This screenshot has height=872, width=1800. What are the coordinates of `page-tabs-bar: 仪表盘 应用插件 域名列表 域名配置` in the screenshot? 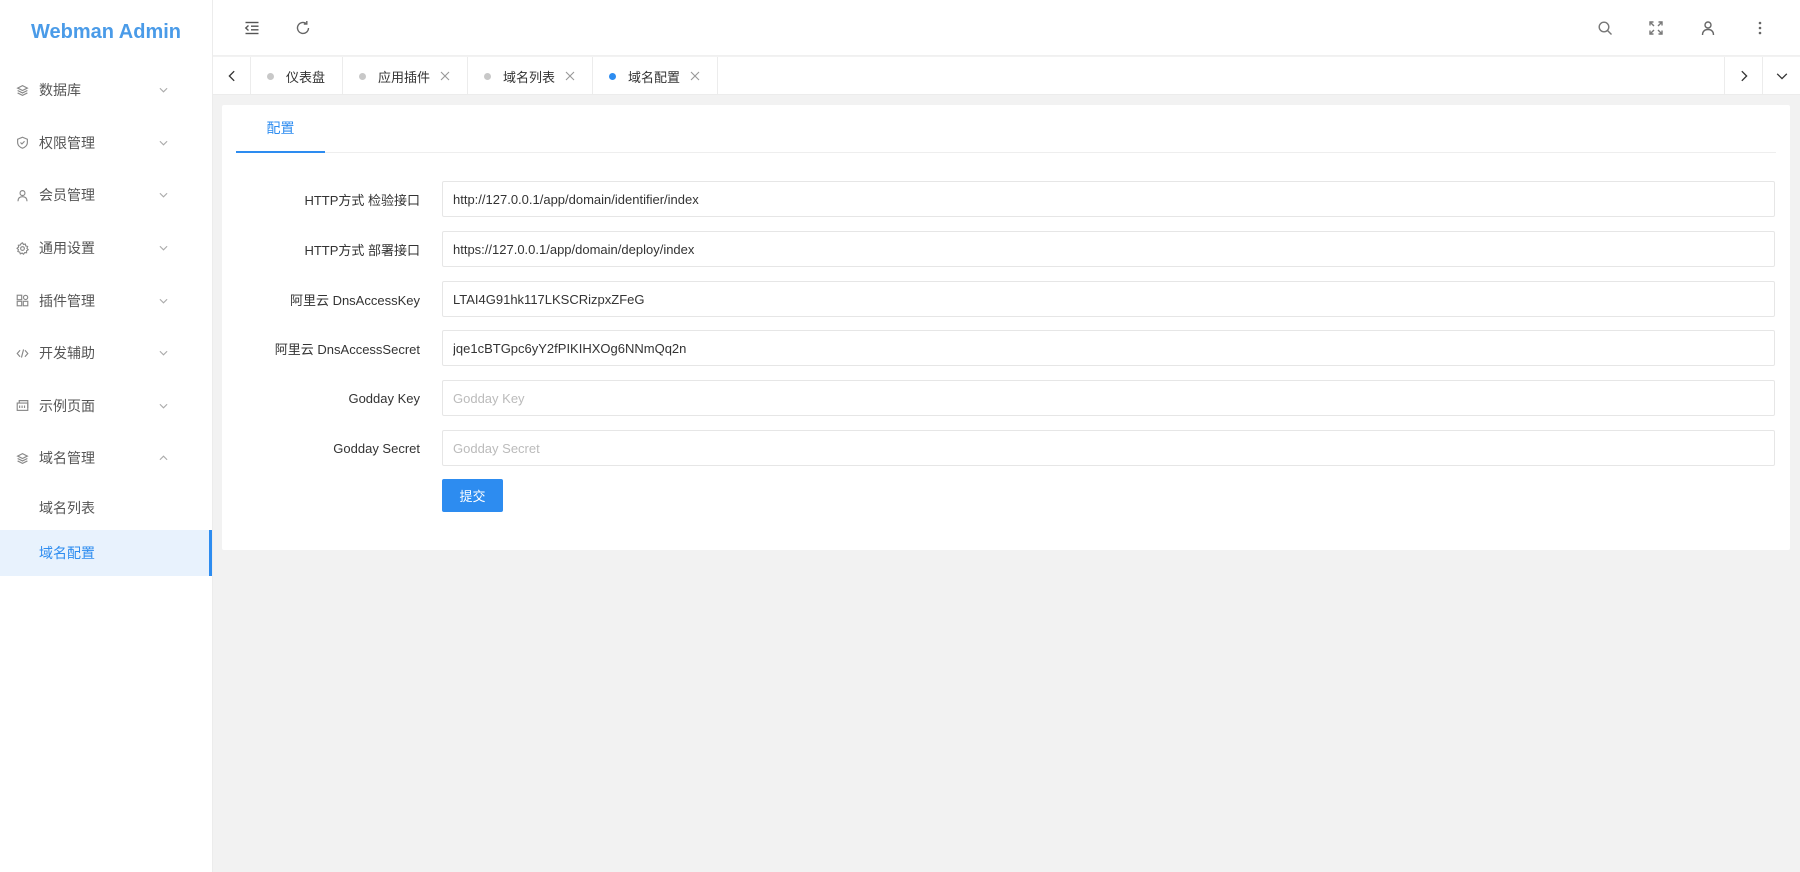 It's located at (1006, 76).